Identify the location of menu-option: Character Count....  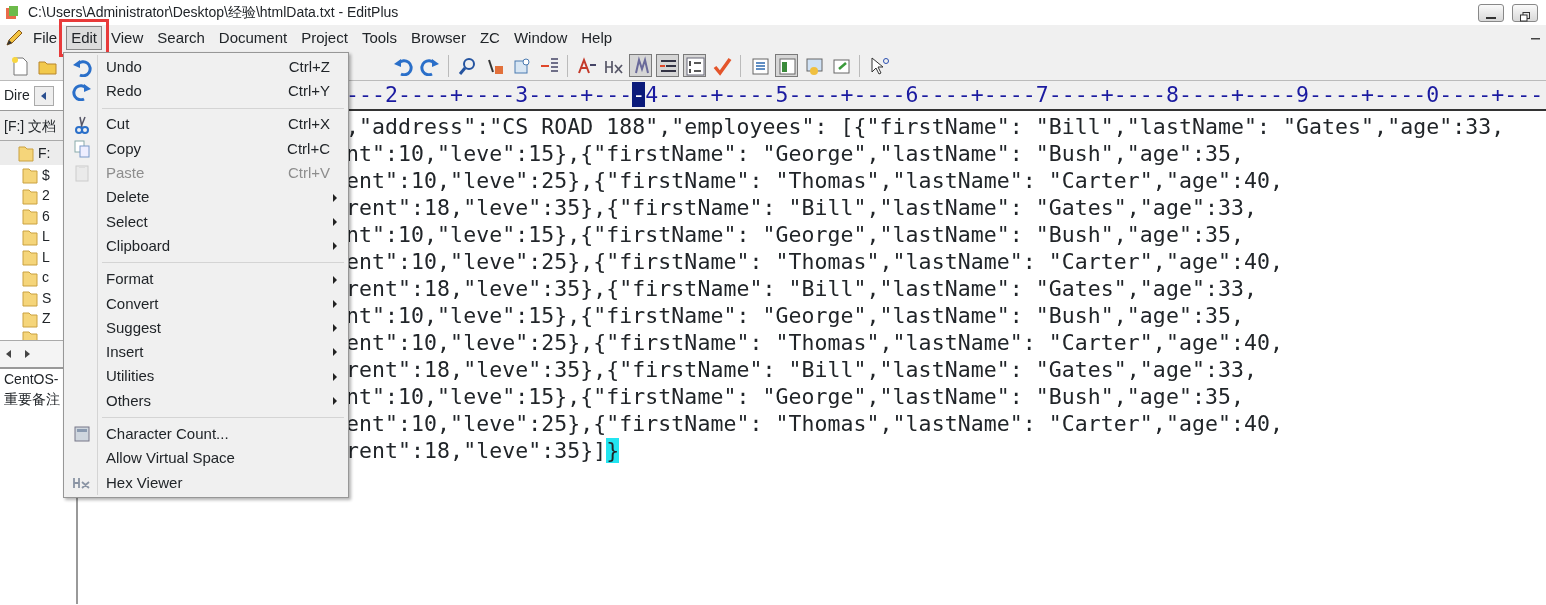
(206, 434).